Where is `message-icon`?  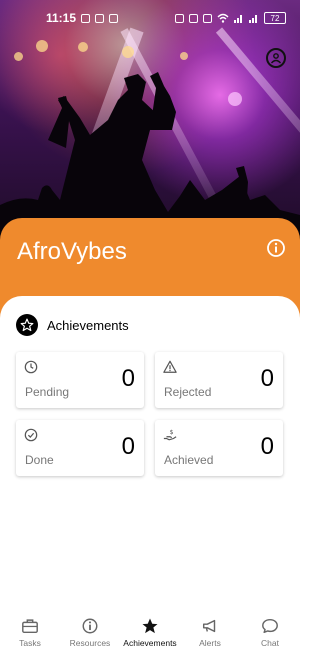
message-icon is located at coordinates (114, 18).